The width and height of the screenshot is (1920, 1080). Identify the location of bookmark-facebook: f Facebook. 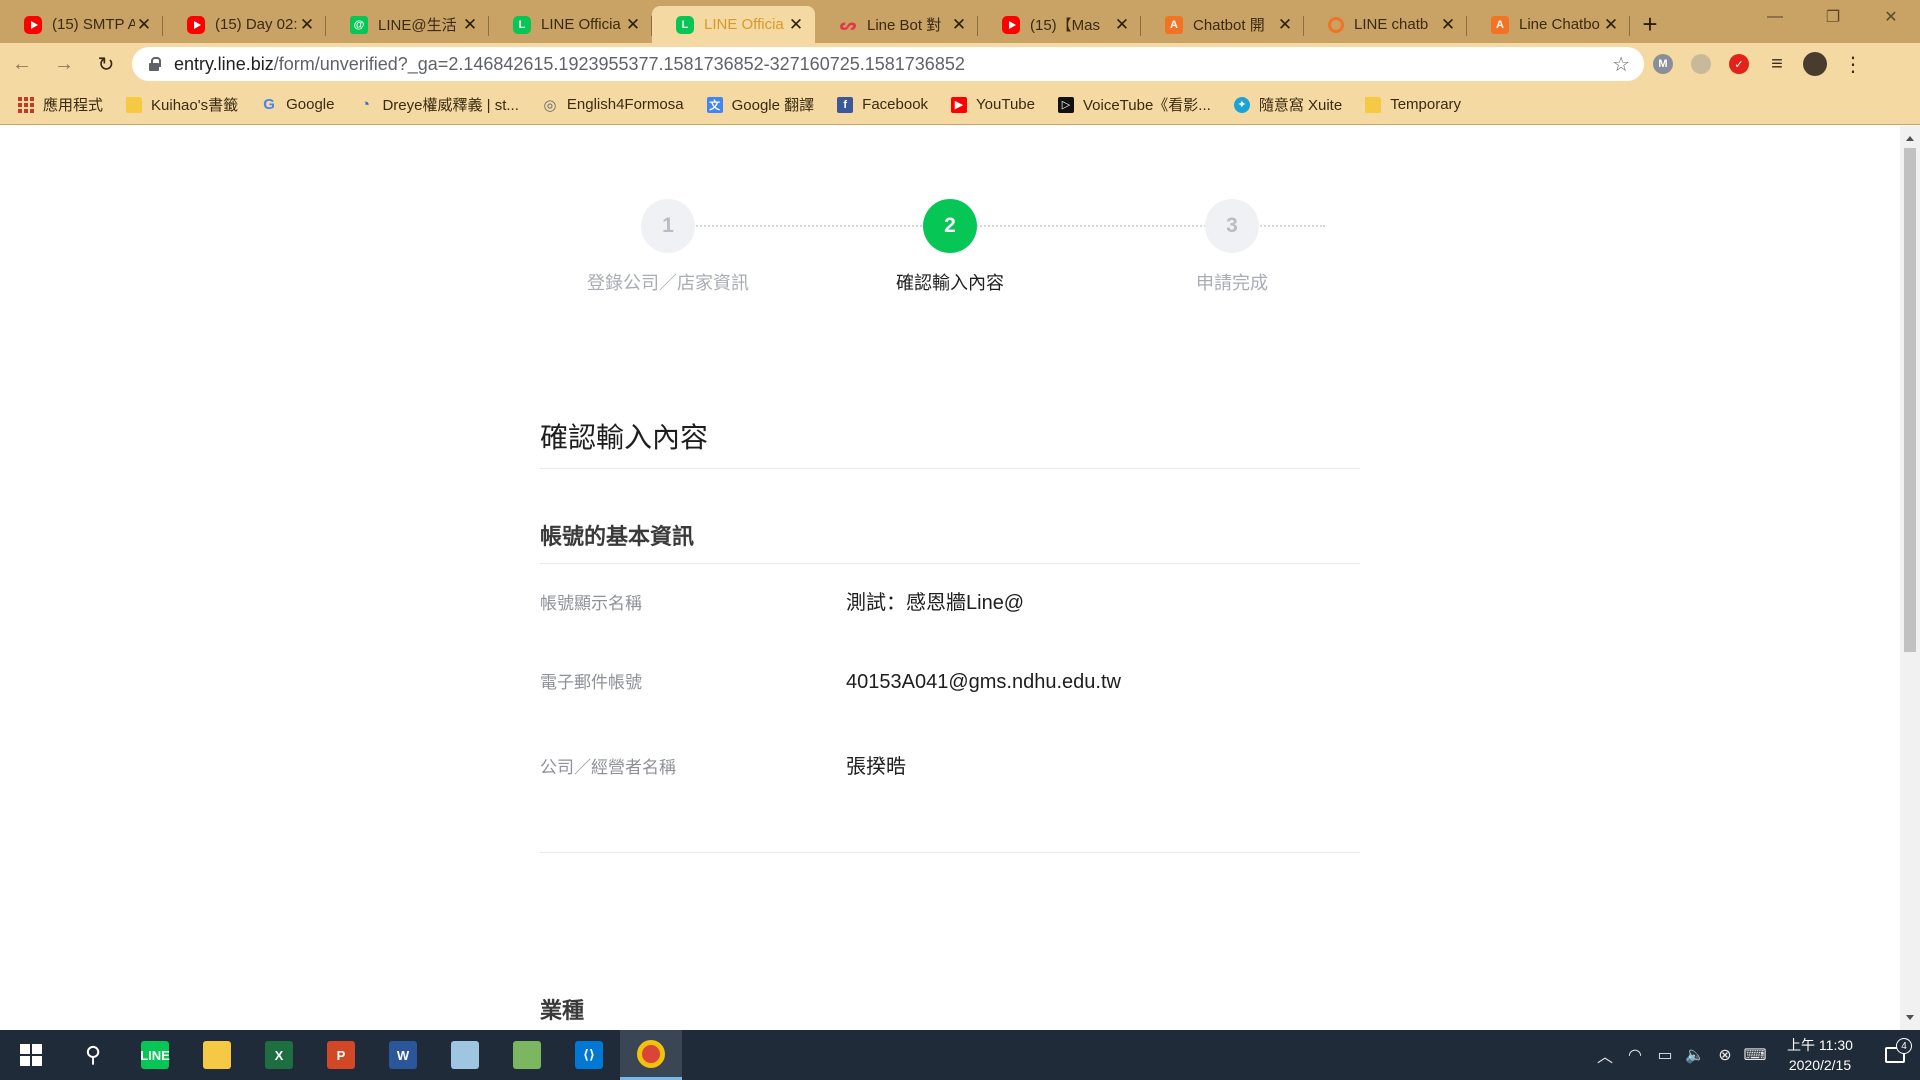
(882, 104).